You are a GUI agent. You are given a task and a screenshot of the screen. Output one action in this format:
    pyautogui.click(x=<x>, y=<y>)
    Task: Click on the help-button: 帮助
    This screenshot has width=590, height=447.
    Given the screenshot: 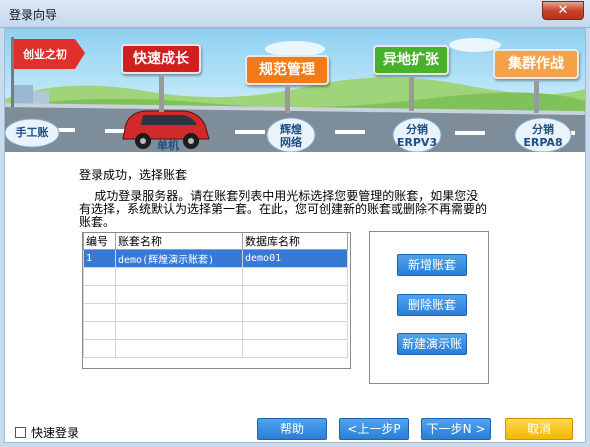 What is the action you would take?
    pyautogui.click(x=292, y=429)
    